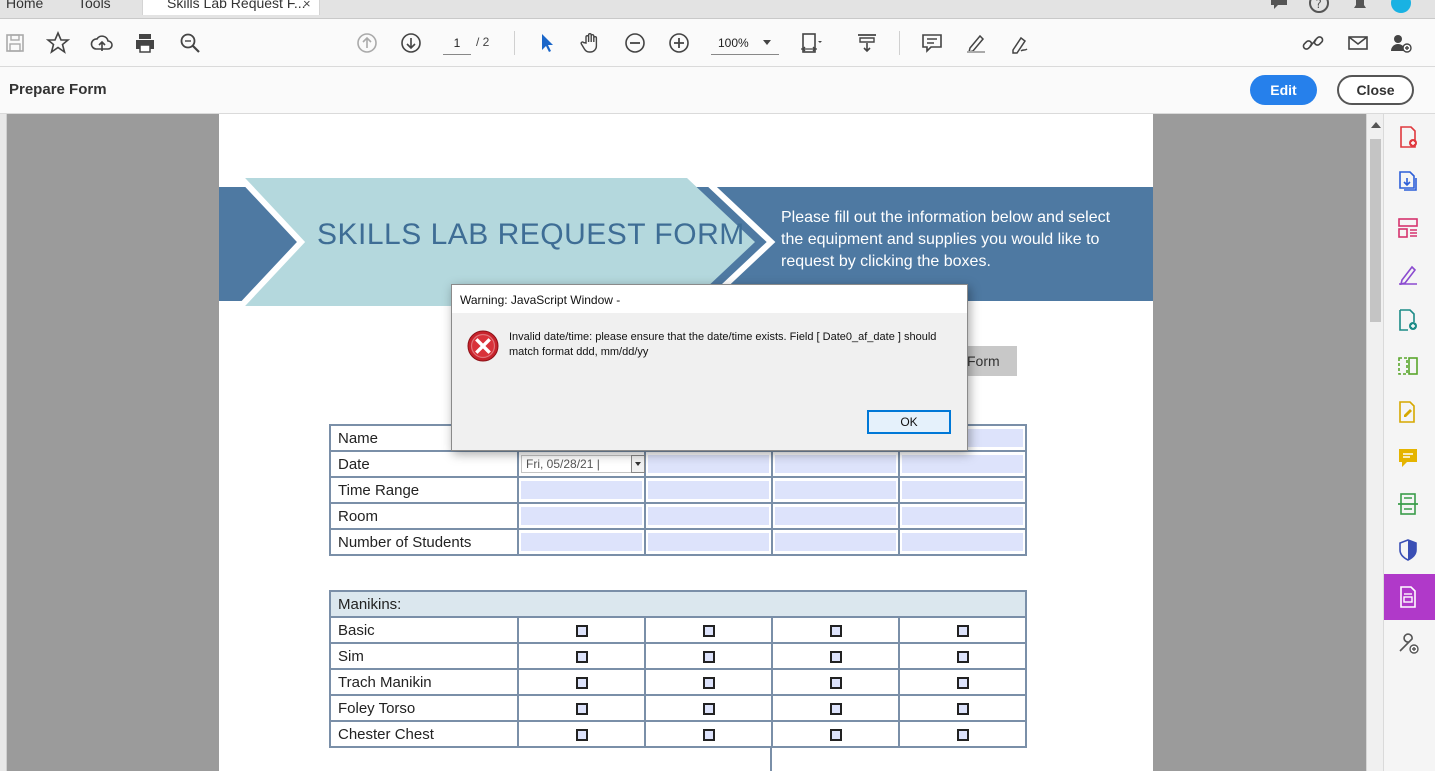  I want to click on zoom-out-icon, so click(635, 43).